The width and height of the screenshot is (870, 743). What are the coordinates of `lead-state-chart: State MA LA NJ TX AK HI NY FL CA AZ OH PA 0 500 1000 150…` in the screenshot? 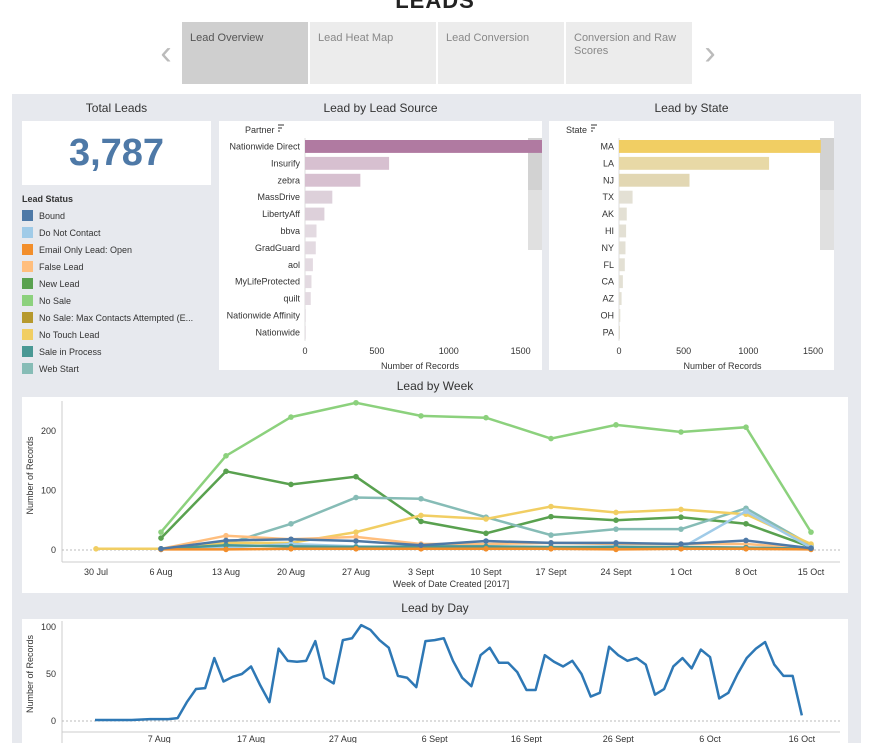 It's located at (691, 246).